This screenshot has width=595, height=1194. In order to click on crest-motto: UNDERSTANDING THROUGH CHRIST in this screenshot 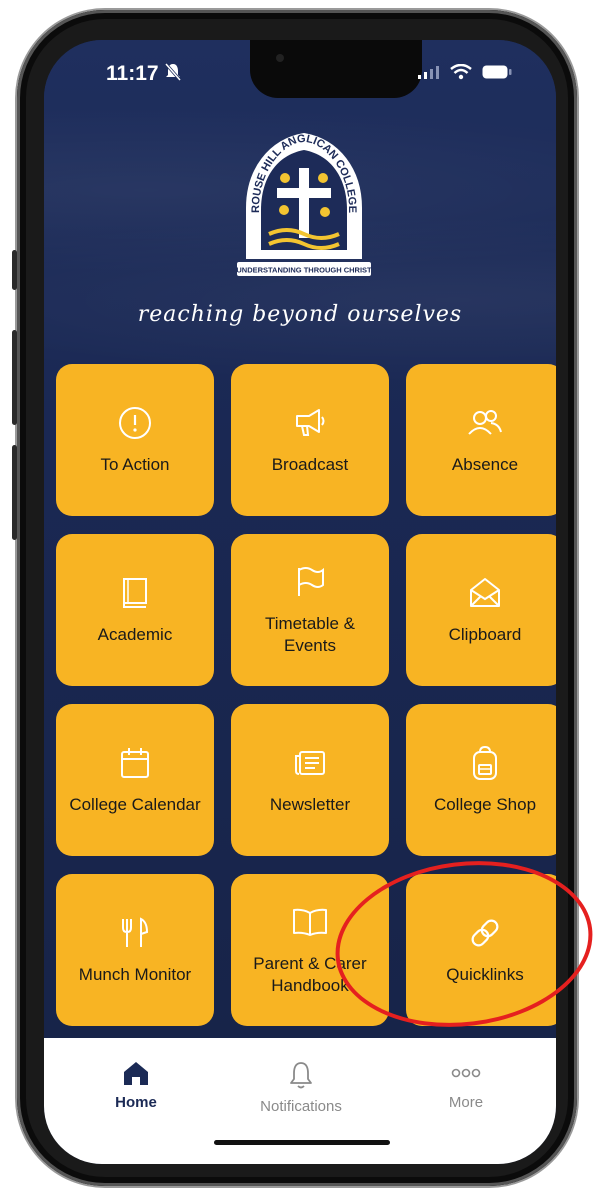, I will do `click(304, 270)`.